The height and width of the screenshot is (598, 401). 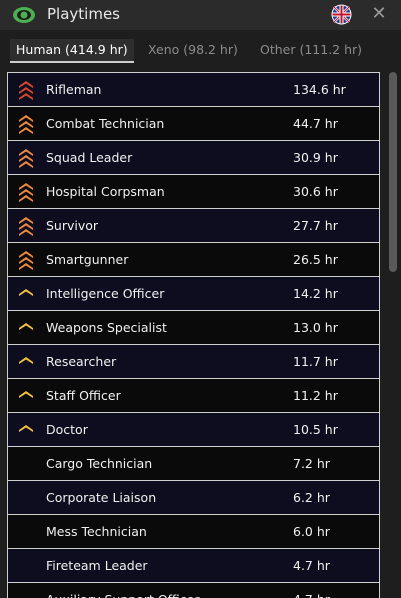 What do you see at coordinates (193, 362) in the screenshot?
I see `role-row: Researcher 11.7 hr` at bounding box center [193, 362].